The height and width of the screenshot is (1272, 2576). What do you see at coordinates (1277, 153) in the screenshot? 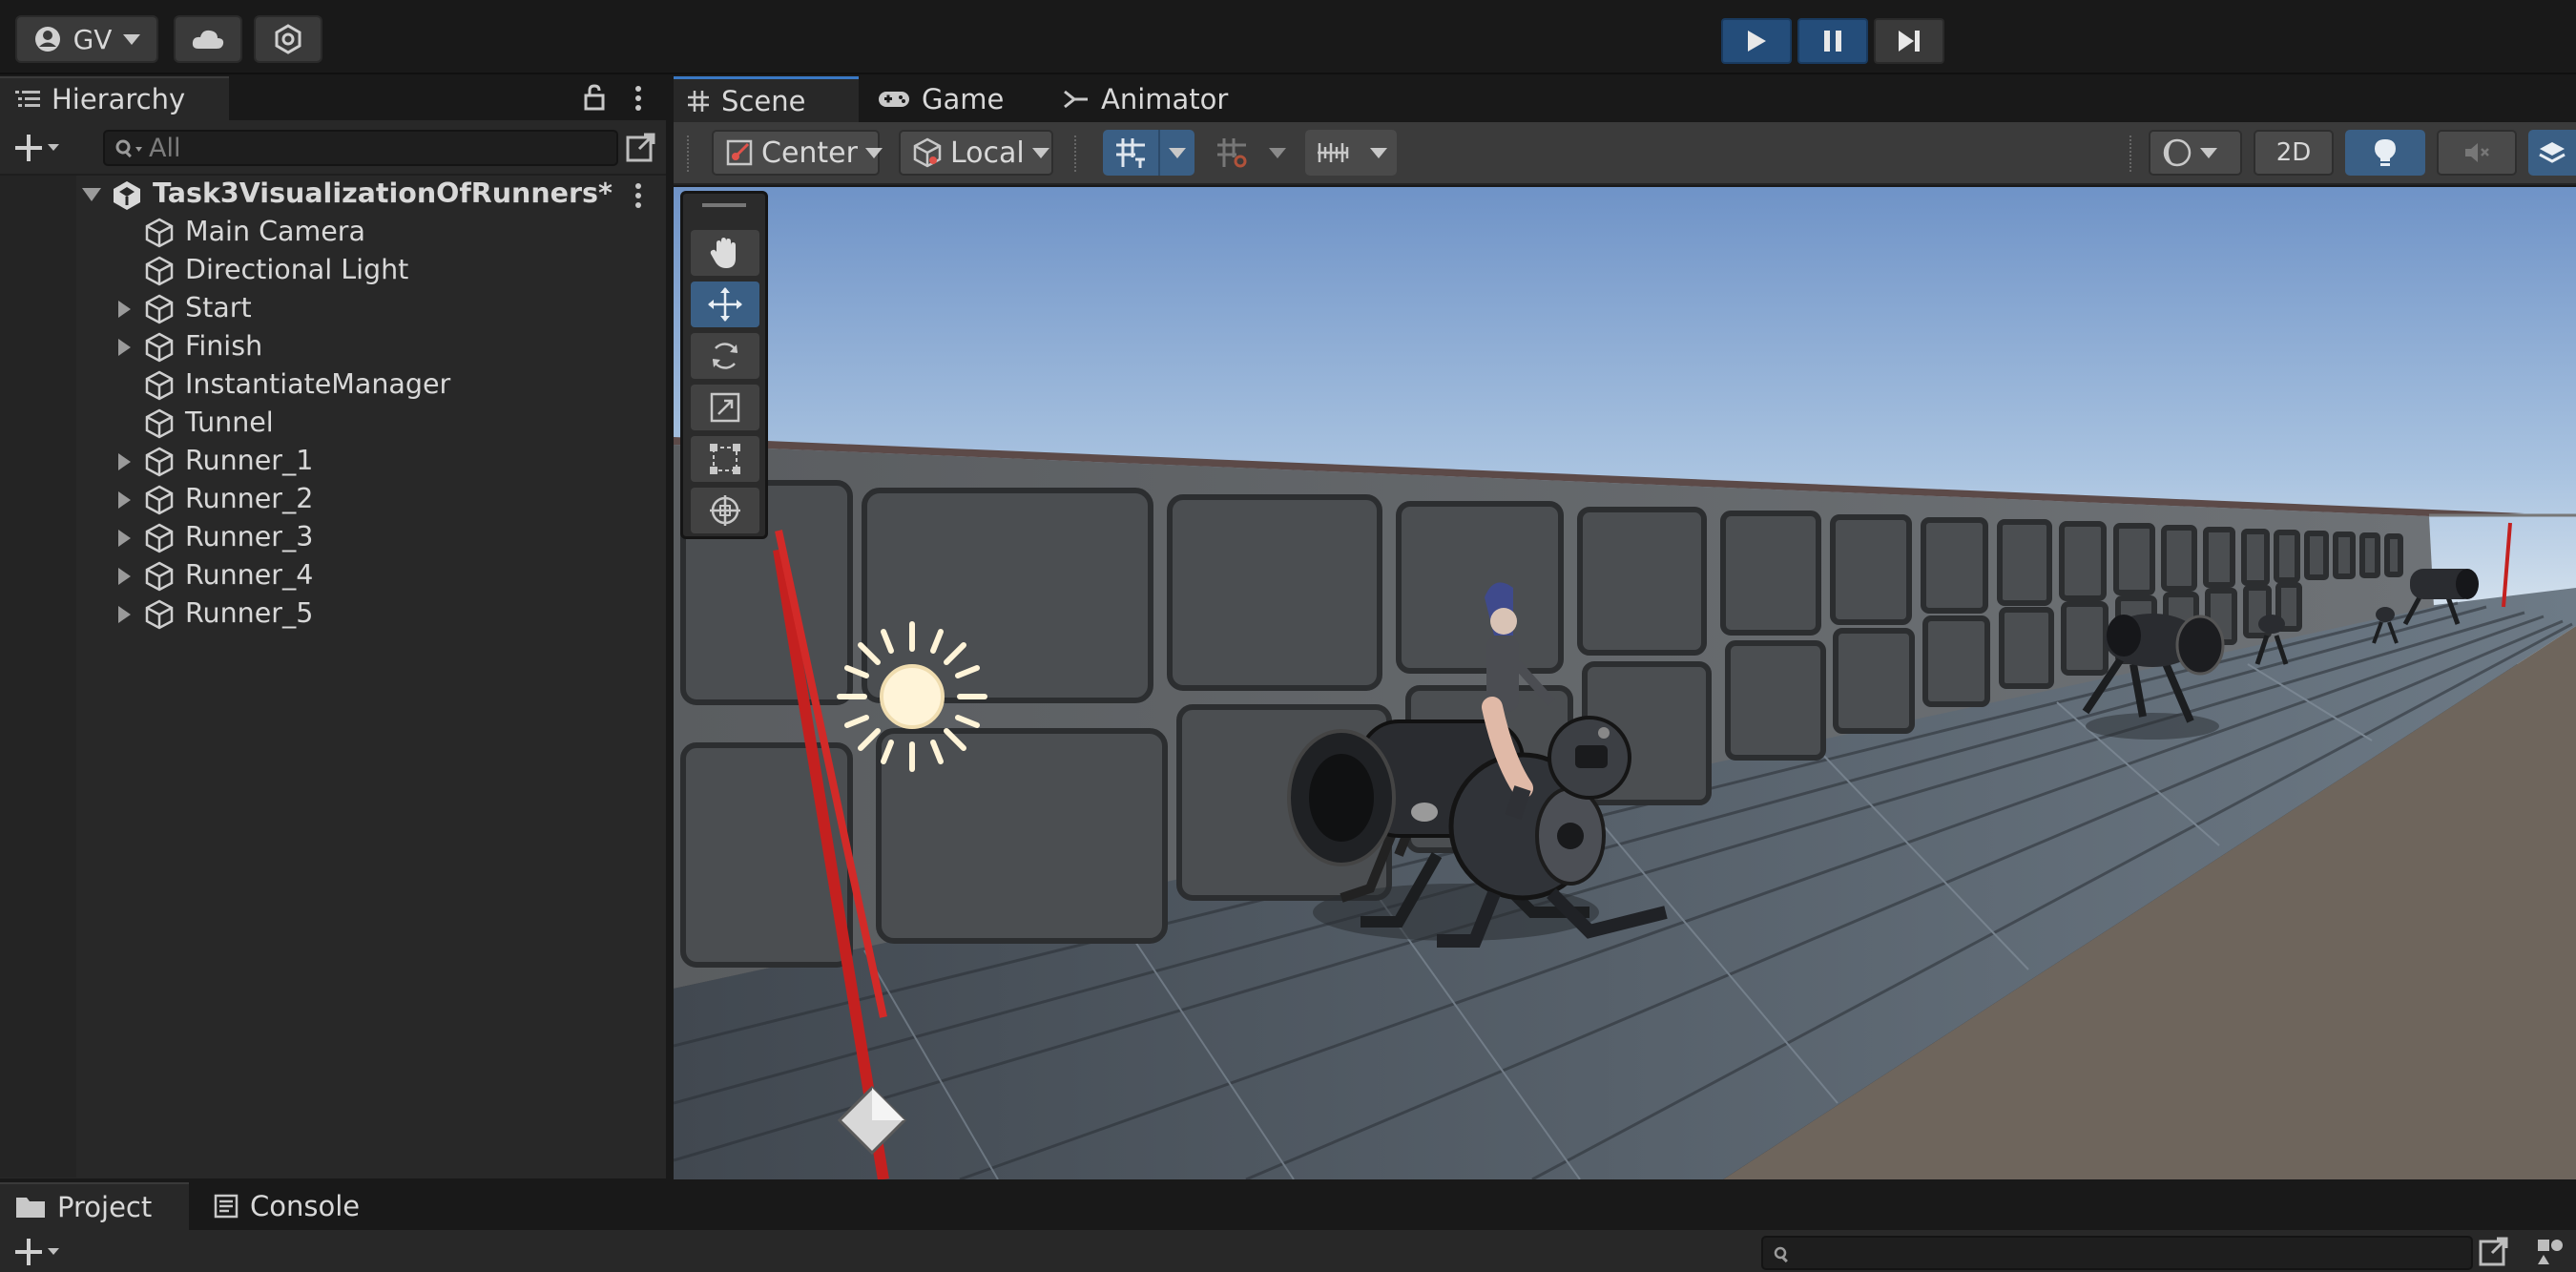
I see `increment-snap-dropdown` at bounding box center [1277, 153].